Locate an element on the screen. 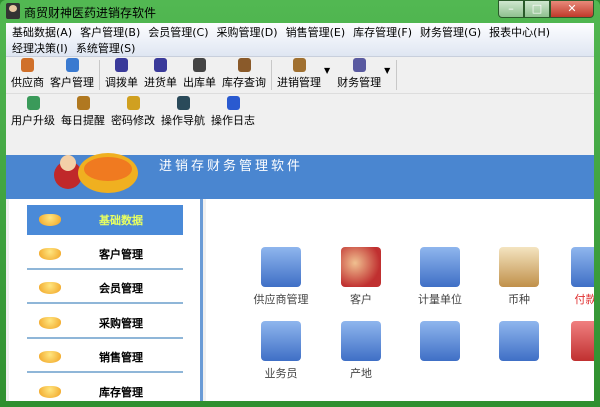 The width and height of the screenshot is (600, 407). sidebar-item: 库存管理 is located at coordinates (105, 390).